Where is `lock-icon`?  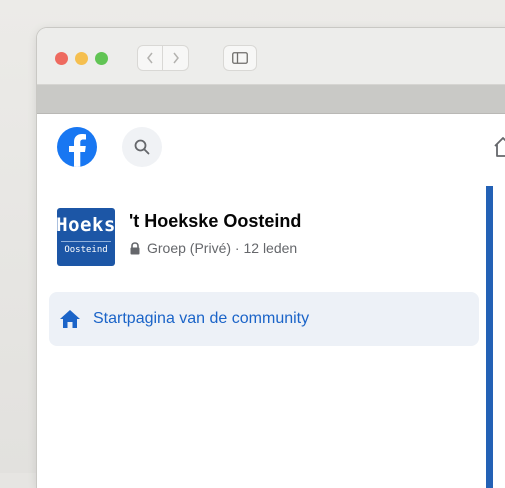
lock-icon is located at coordinates (135, 247).